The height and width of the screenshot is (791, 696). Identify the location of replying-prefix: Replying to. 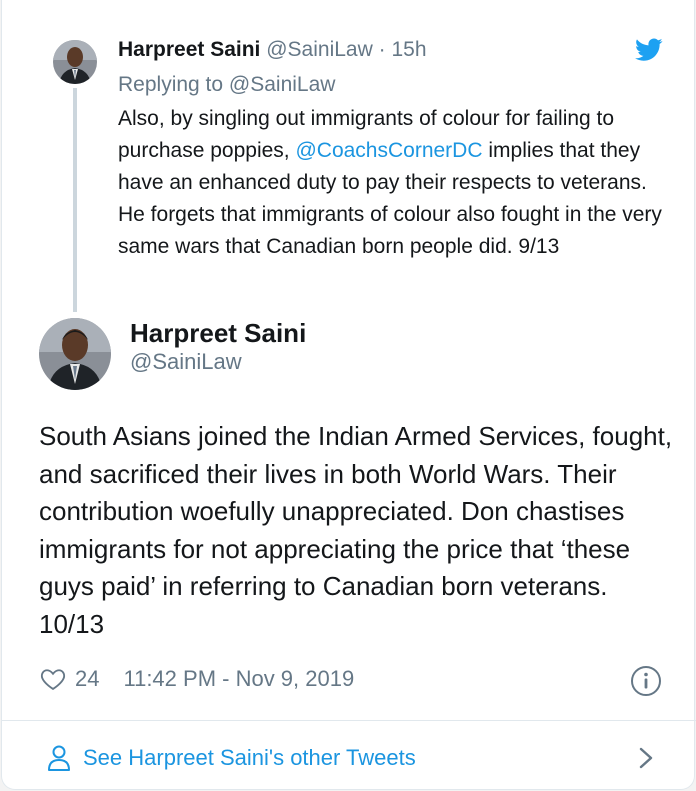
(171, 84).